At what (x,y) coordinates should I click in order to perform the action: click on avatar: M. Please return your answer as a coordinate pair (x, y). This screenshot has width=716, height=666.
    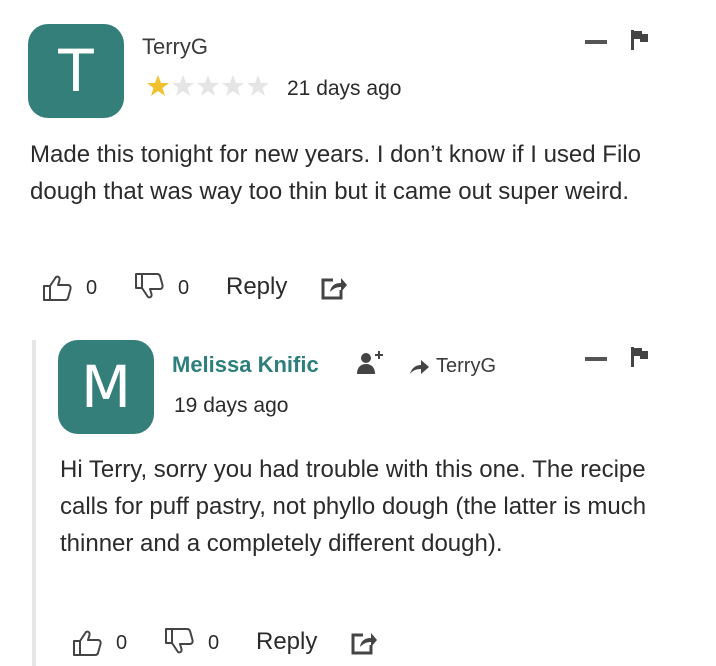
    Looking at the image, I should click on (106, 387).